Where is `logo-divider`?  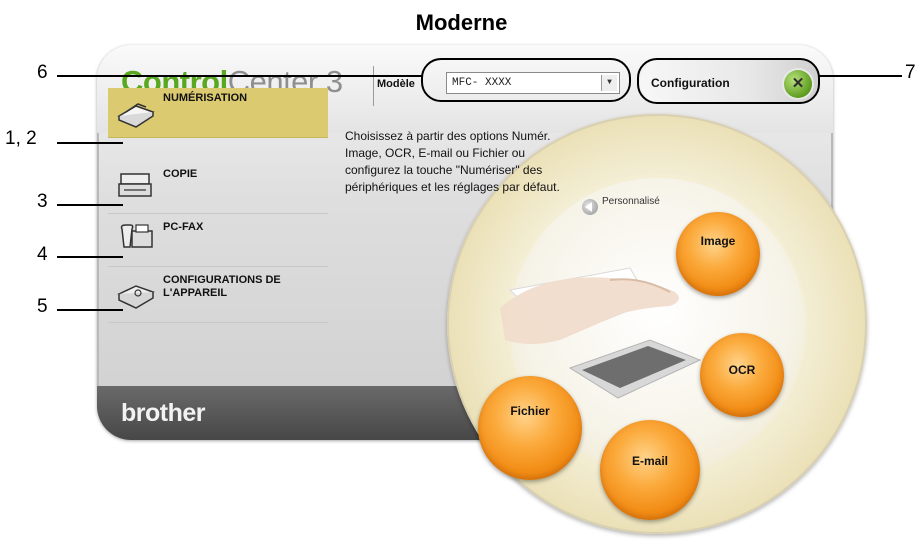
logo-divider is located at coordinates (373, 86).